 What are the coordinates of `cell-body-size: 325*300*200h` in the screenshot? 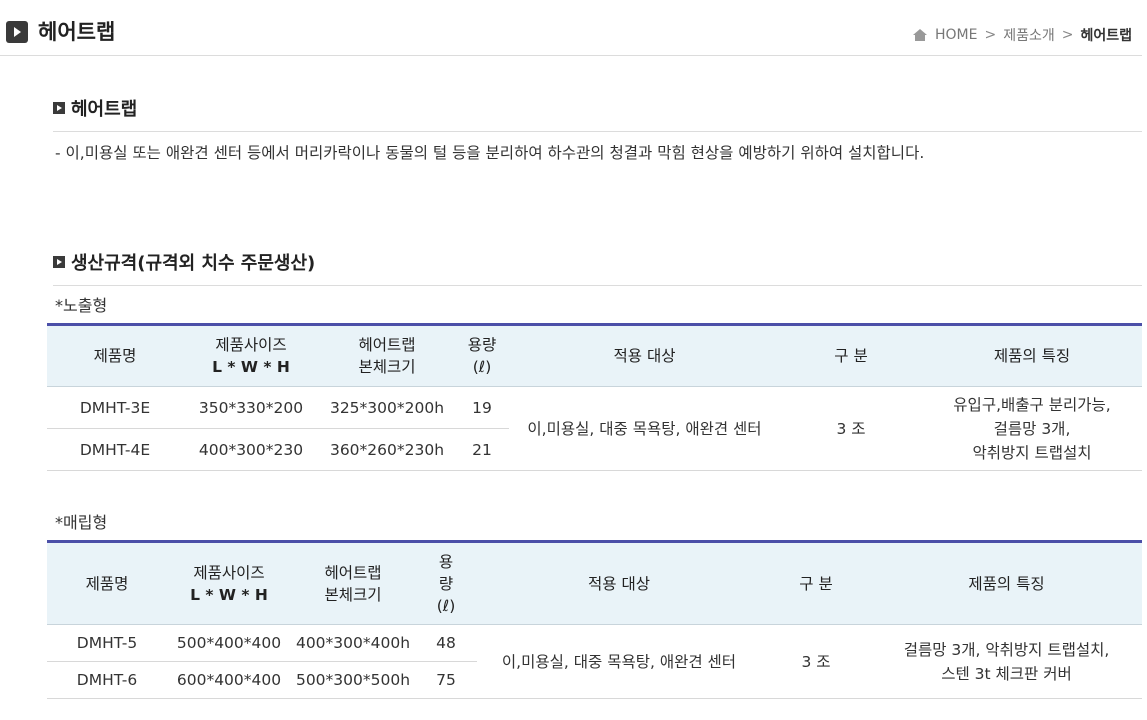 It's located at (387, 407).